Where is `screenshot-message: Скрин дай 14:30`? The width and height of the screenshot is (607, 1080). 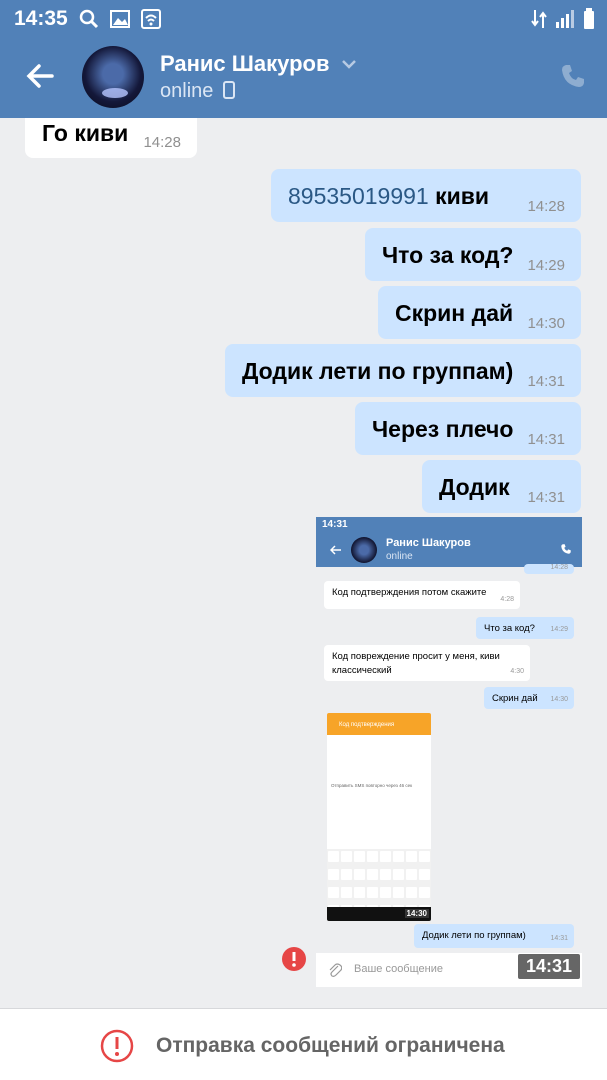 screenshot-message: Скрин дай 14:30 is located at coordinates (529, 698).